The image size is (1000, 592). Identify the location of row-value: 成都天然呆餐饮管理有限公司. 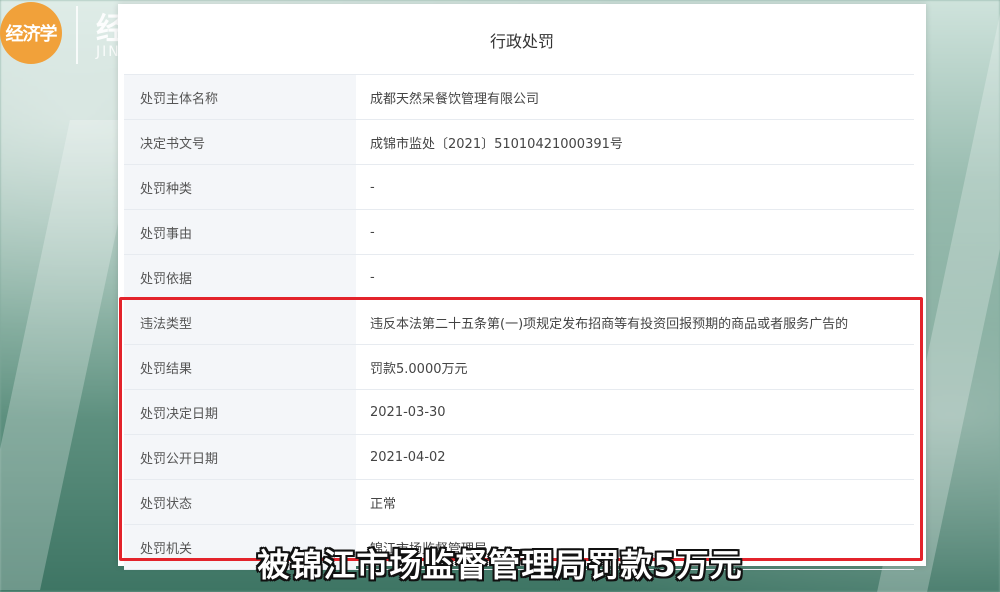
(455, 99).